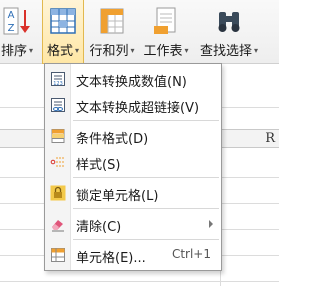  What do you see at coordinates (58, 105) in the screenshot?
I see `text-to-hyperlink-icon` at bounding box center [58, 105].